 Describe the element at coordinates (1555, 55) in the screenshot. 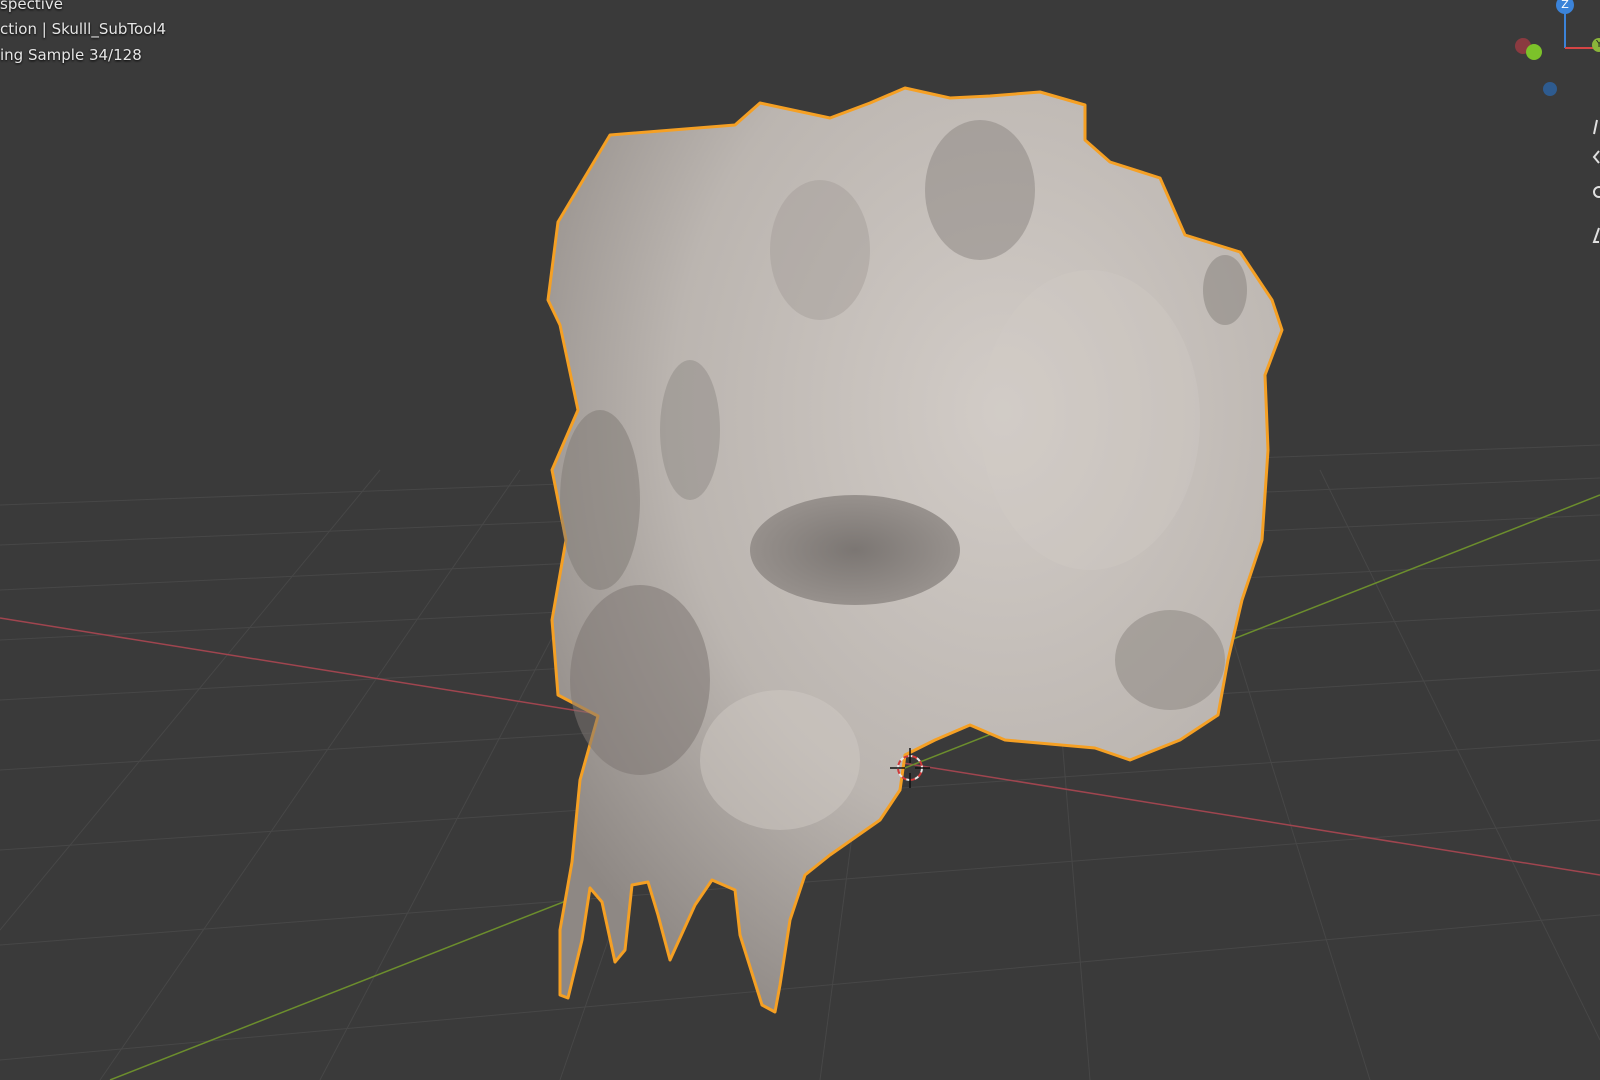

I see `view-gizmo-icon: Z Y` at that location.